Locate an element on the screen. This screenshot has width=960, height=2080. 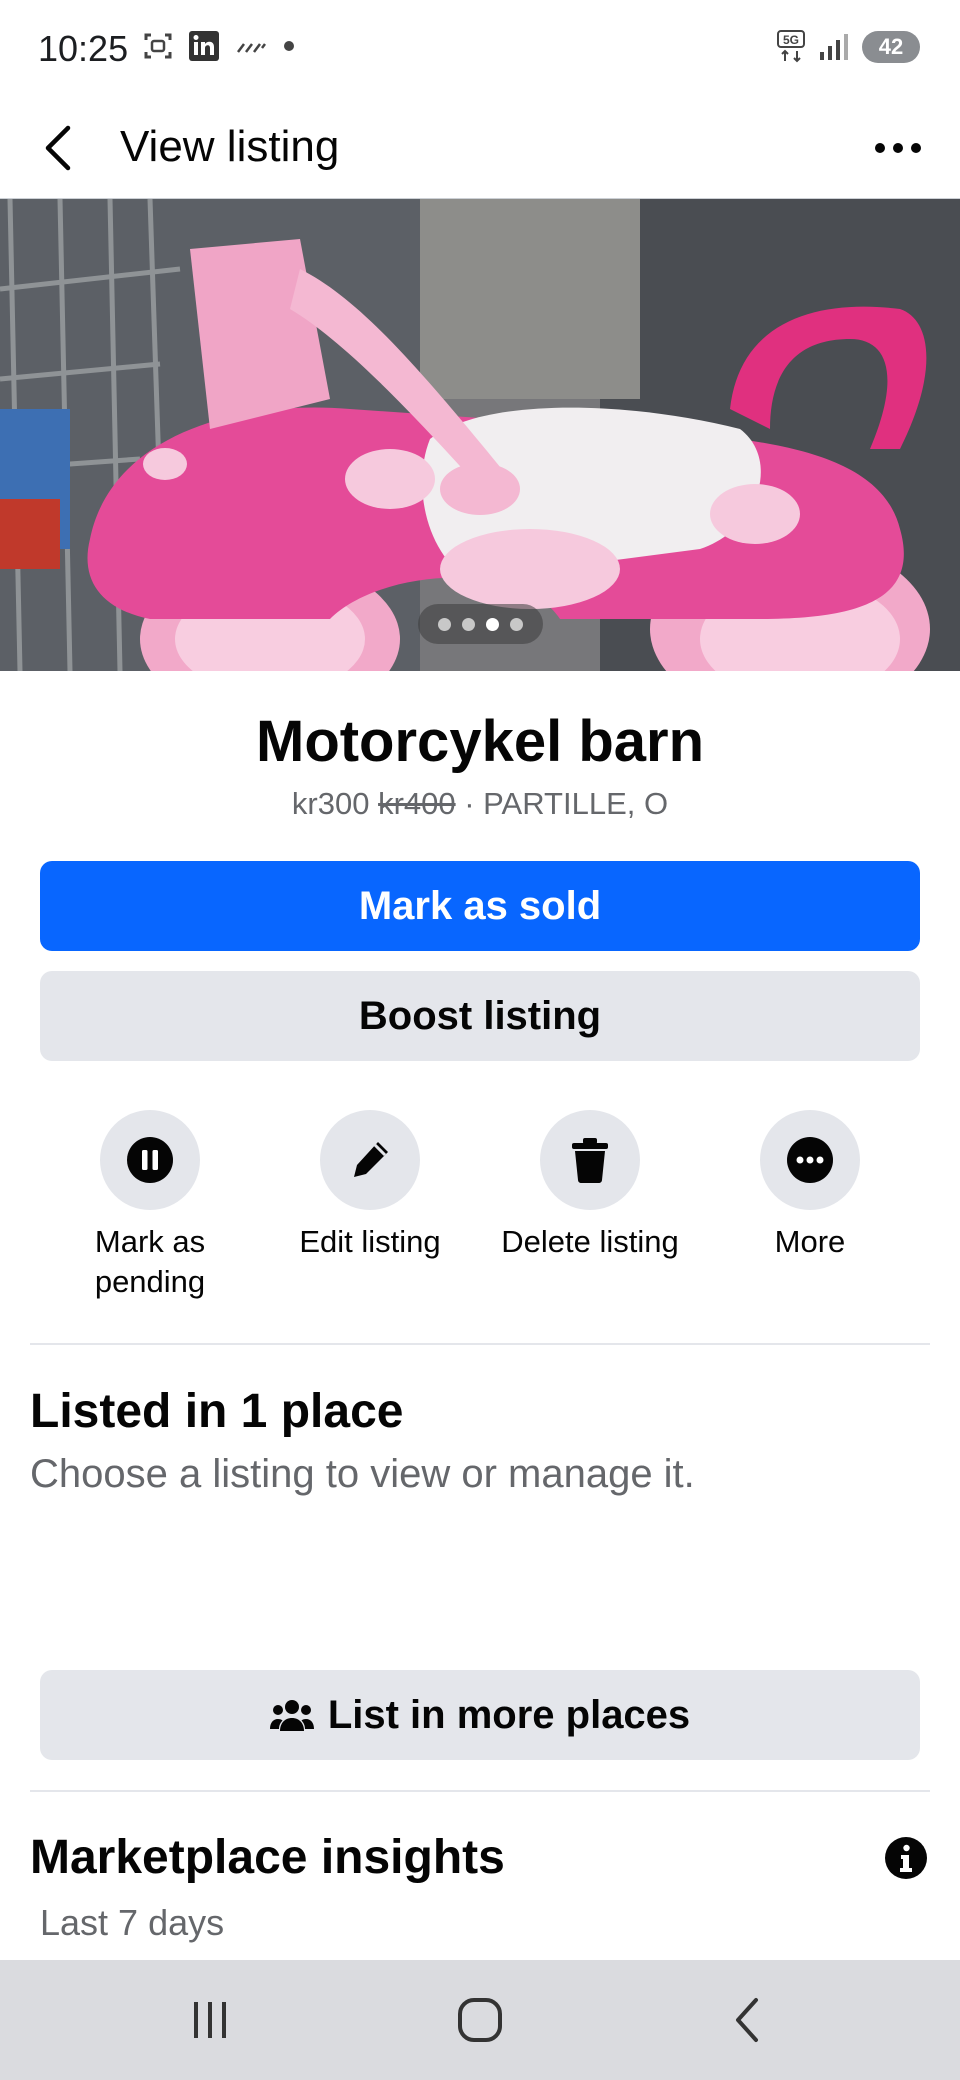
ellipsis-icon is located at coordinates (898, 148).